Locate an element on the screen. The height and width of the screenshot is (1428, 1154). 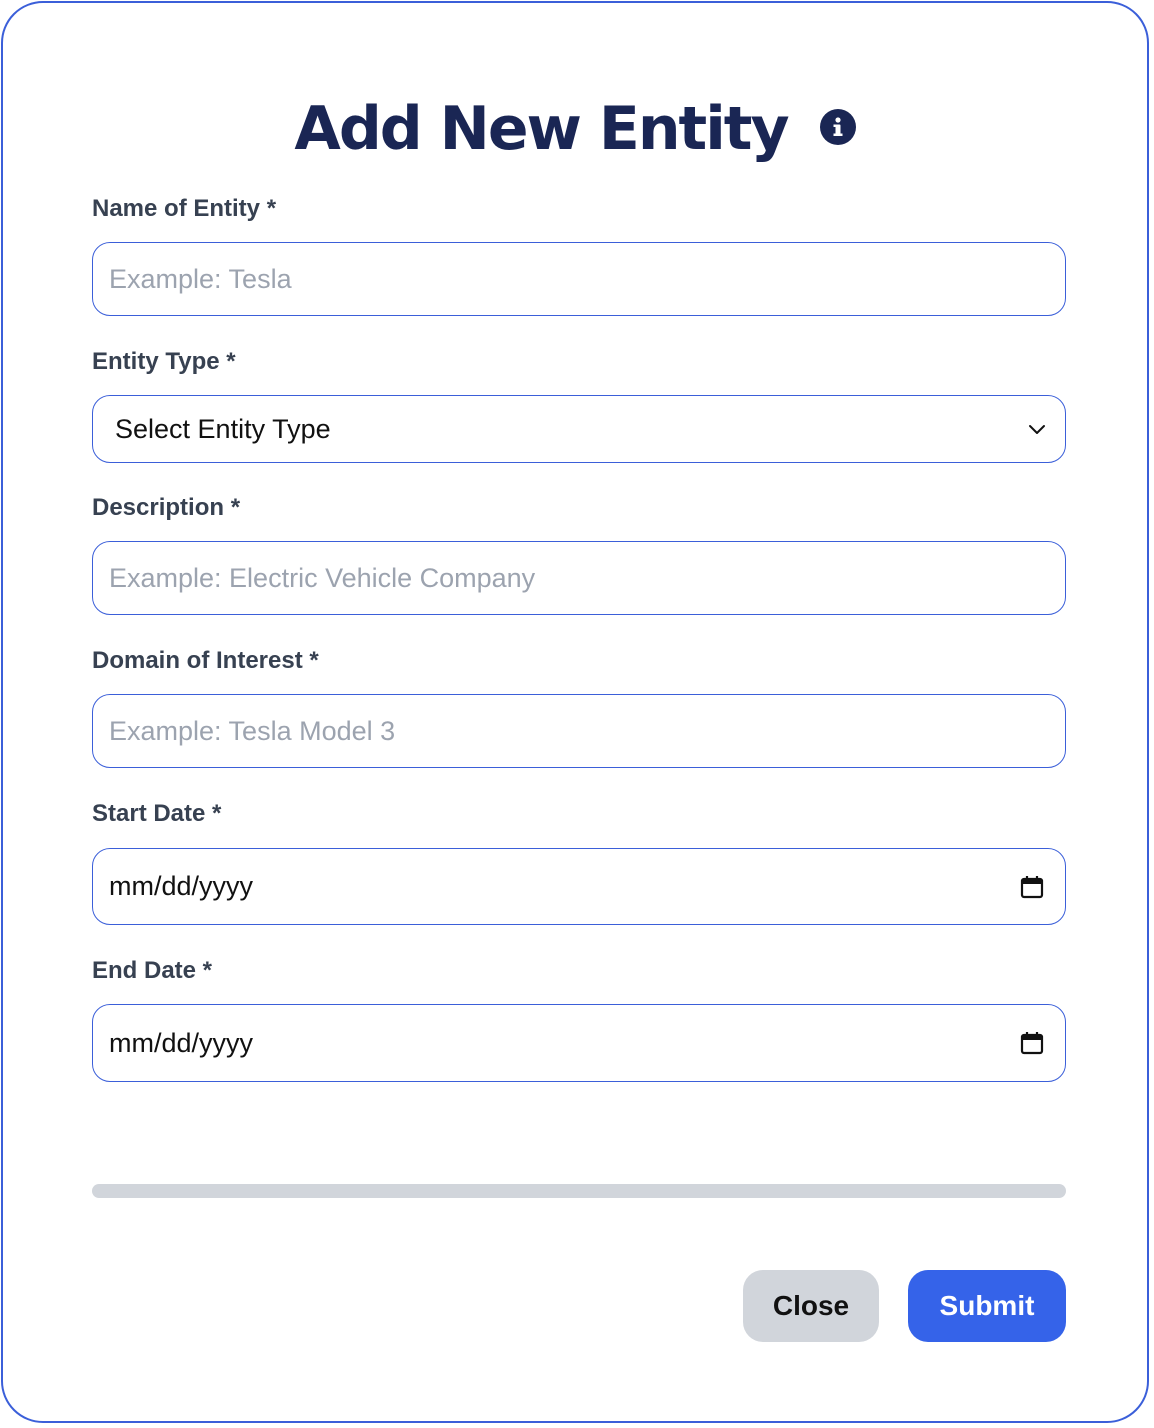
modal-title: Add New Entity is located at coordinates (541, 129).